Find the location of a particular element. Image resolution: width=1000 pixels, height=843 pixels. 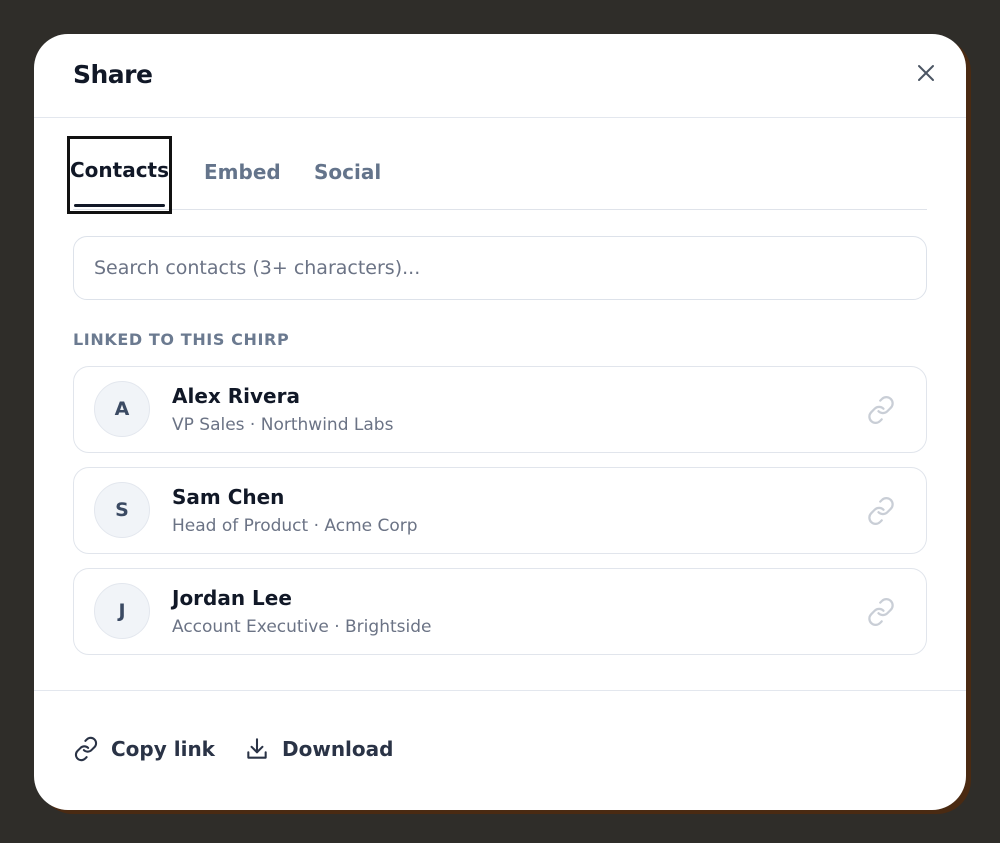

download-label: Download is located at coordinates (338, 749).